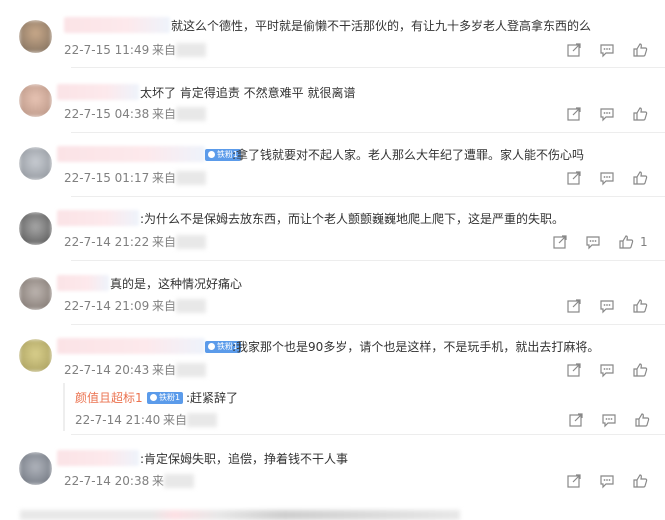 The height and width of the screenshot is (520, 665). I want to click on comment-time: 22-7-14 20:38, so click(107, 481).